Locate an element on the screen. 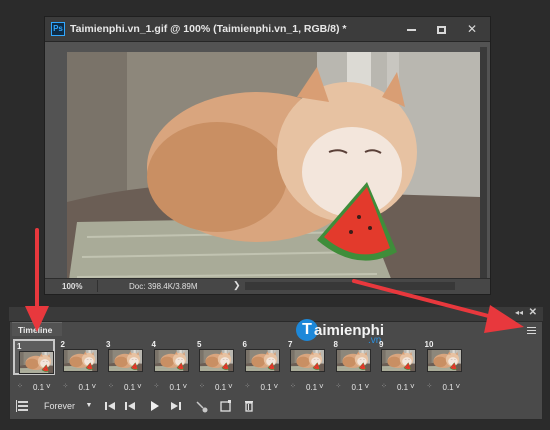  frame-number: 6 is located at coordinates (244, 344).